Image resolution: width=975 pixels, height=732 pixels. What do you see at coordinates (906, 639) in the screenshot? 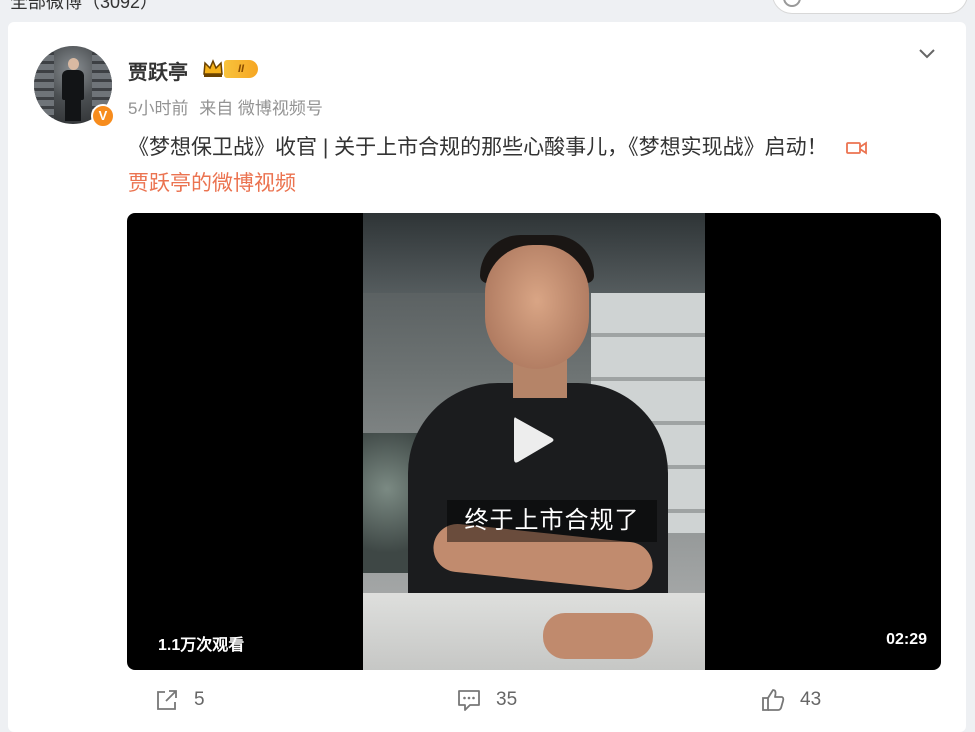
I see `video-duration: 02:29` at bounding box center [906, 639].